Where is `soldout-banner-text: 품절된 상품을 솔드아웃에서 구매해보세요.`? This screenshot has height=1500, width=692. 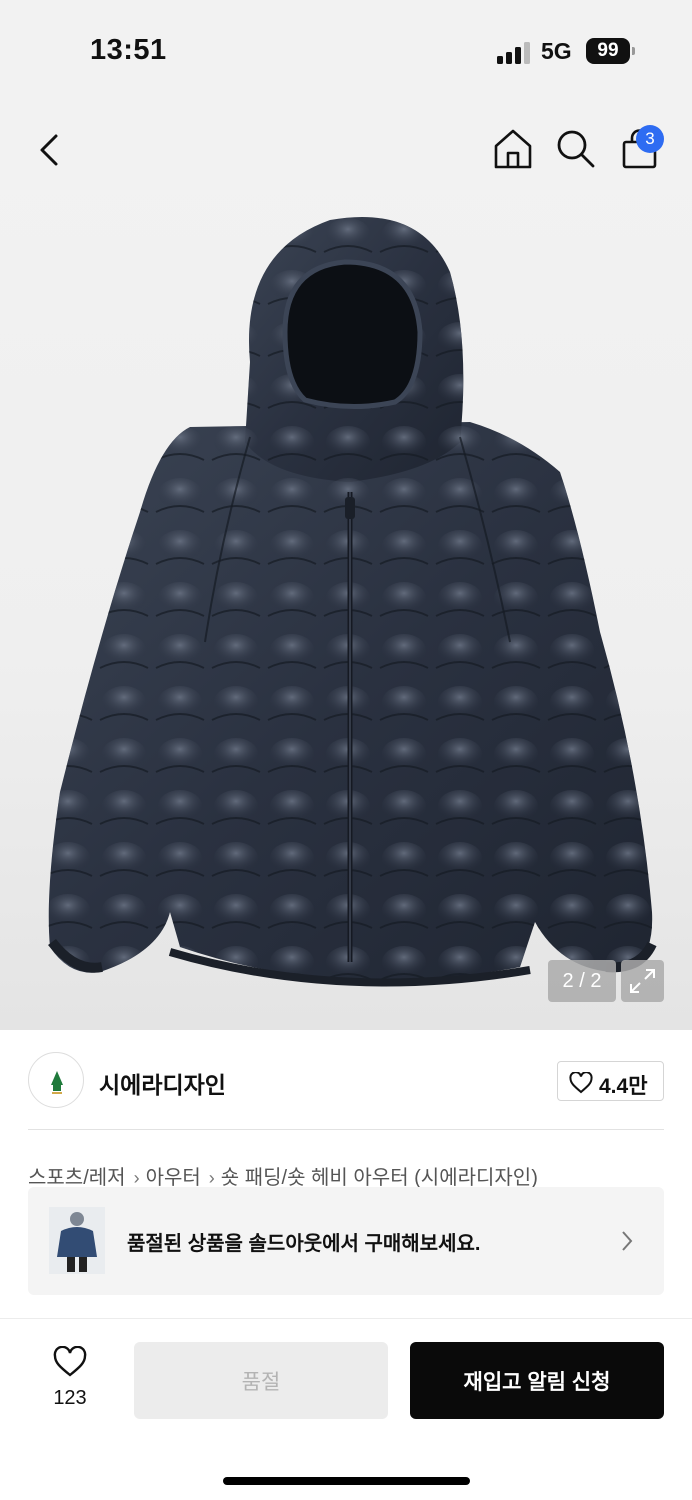
soldout-banner-text: 품절된 상품을 솔드아웃에서 구매해보세요. is located at coordinates (304, 1244).